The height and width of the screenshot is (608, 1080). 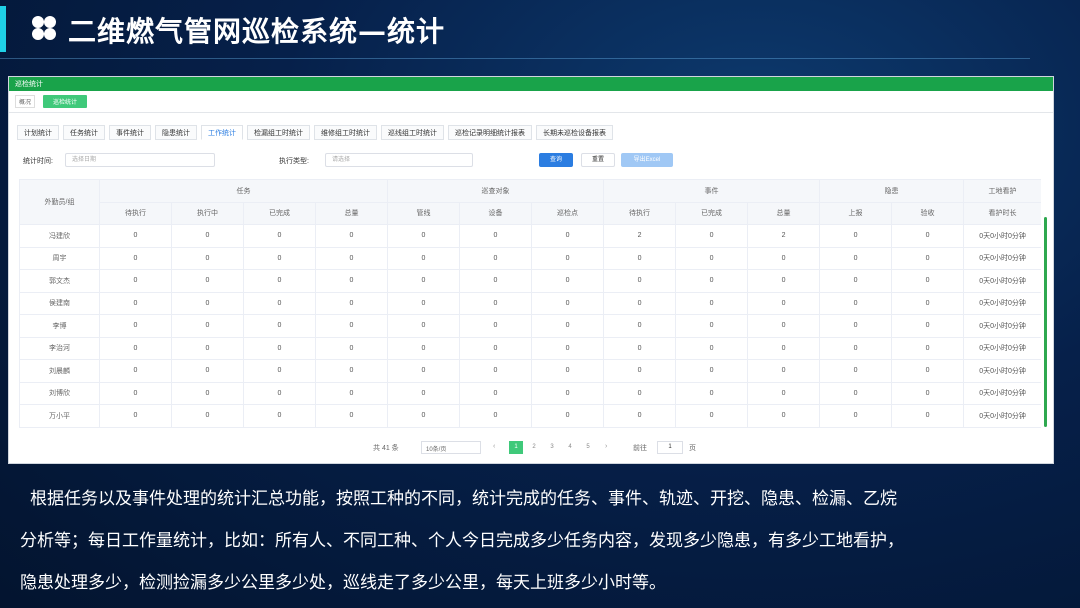 I want to click on column-header: 验收, so click(x=928, y=213).